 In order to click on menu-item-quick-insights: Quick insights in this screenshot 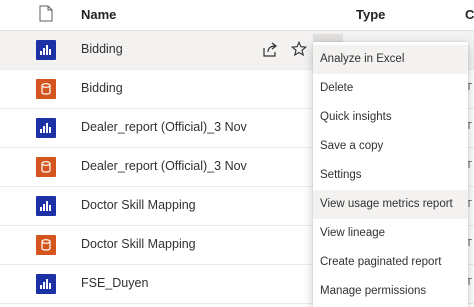, I will do `click(390, 117)`.